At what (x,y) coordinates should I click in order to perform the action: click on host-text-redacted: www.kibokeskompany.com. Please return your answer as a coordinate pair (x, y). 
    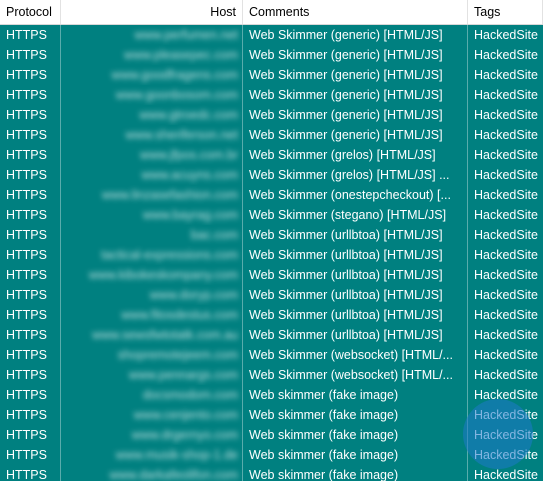
    Looking at the image, I should click on (163, 275).